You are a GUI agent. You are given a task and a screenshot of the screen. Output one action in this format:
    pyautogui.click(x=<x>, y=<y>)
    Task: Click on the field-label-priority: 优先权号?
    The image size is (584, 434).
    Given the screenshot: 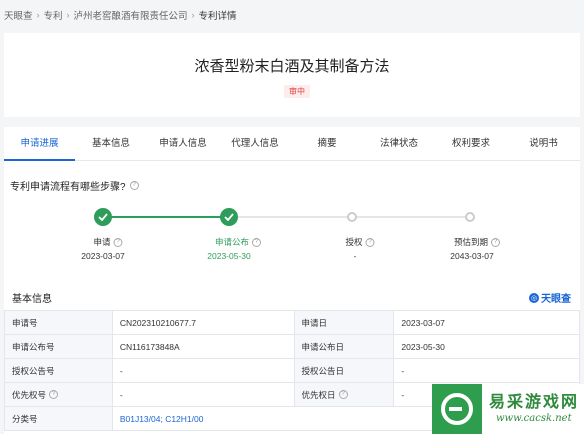 What is the action you would take?
    pyautogui.click(x=58, y=394)
    